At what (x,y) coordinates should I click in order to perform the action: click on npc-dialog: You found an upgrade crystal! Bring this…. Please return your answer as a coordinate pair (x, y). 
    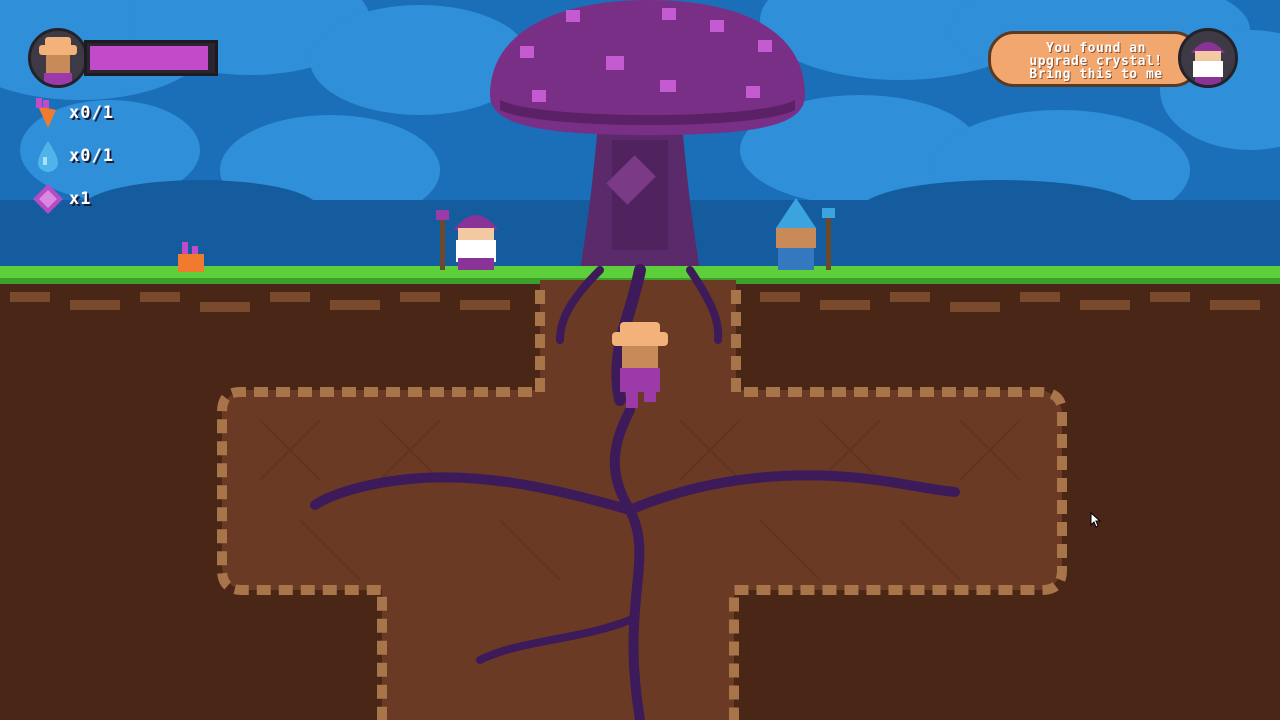
    Looking at the image, I should click on (1116, 59).